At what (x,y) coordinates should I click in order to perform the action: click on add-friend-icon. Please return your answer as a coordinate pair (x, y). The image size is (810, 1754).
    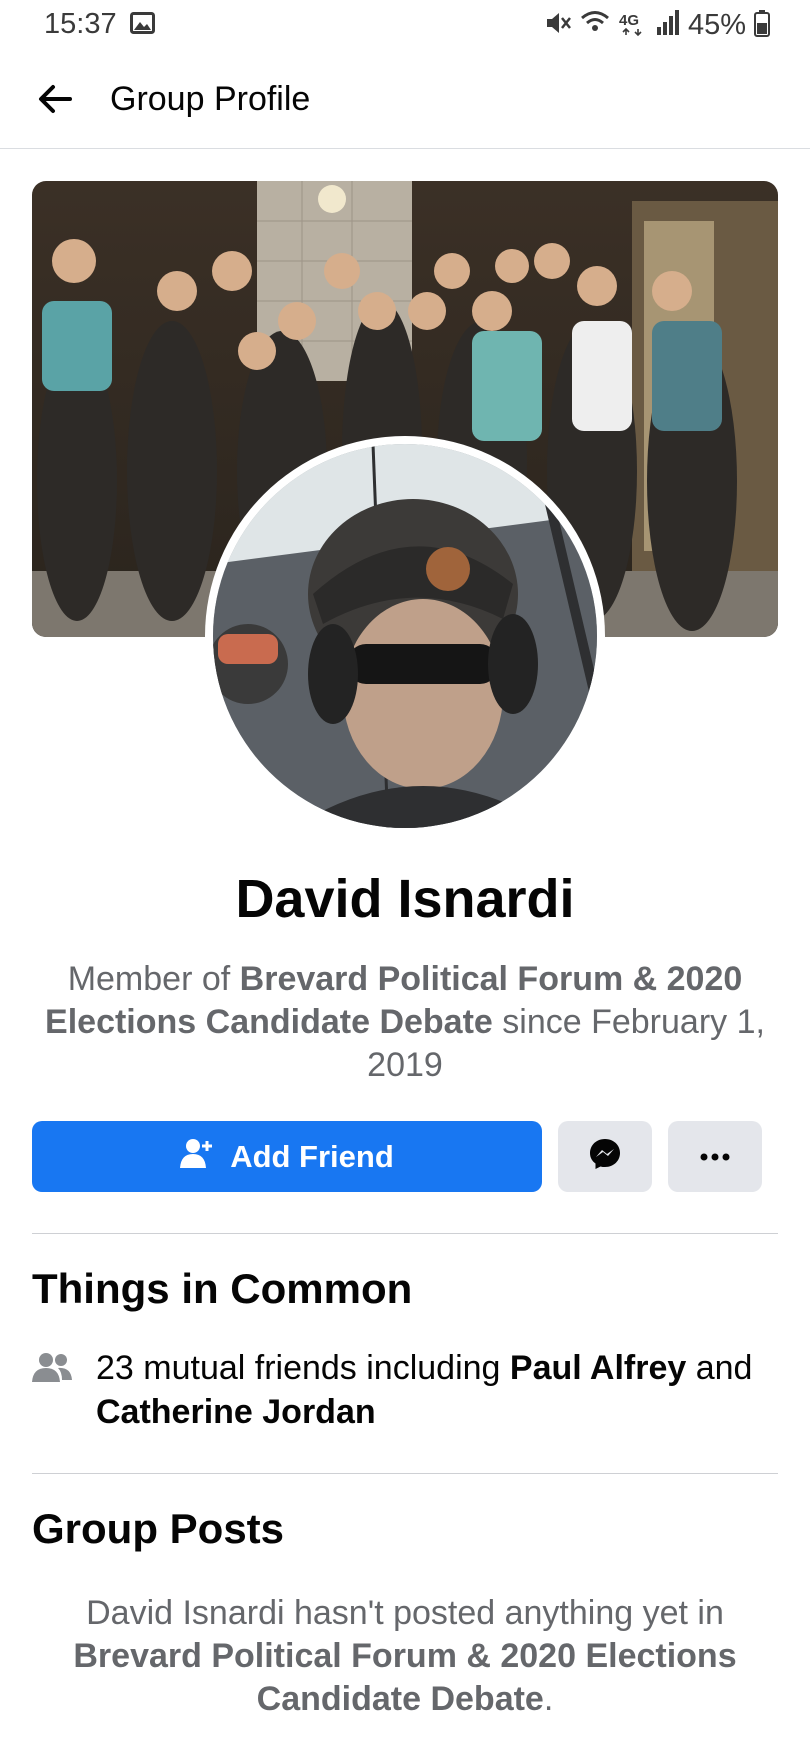
    Looking at the image, I should click on (198, 1157).